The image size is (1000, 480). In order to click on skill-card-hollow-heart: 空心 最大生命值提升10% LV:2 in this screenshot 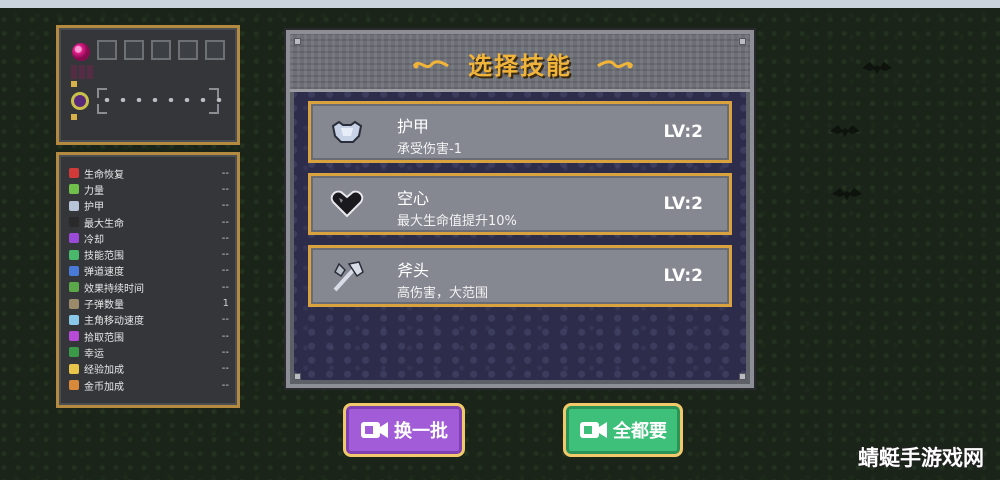, I will do `click(520, 204)`.